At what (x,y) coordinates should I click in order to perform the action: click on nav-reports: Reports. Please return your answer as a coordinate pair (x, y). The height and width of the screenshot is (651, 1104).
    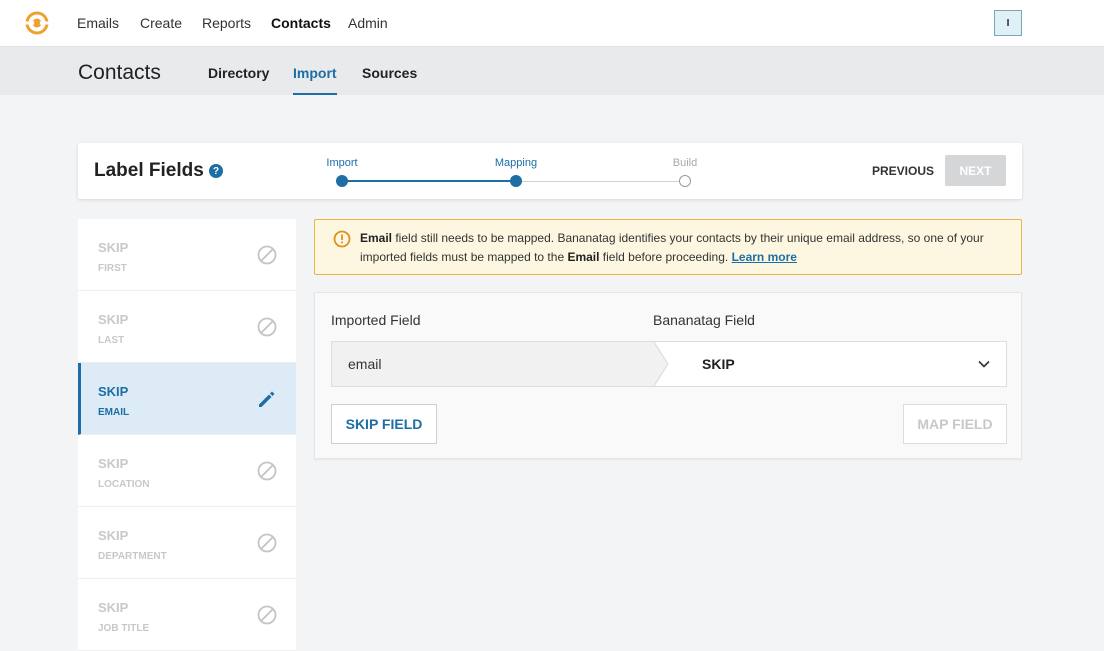
    Looking at the image, I should click on (226, 23).